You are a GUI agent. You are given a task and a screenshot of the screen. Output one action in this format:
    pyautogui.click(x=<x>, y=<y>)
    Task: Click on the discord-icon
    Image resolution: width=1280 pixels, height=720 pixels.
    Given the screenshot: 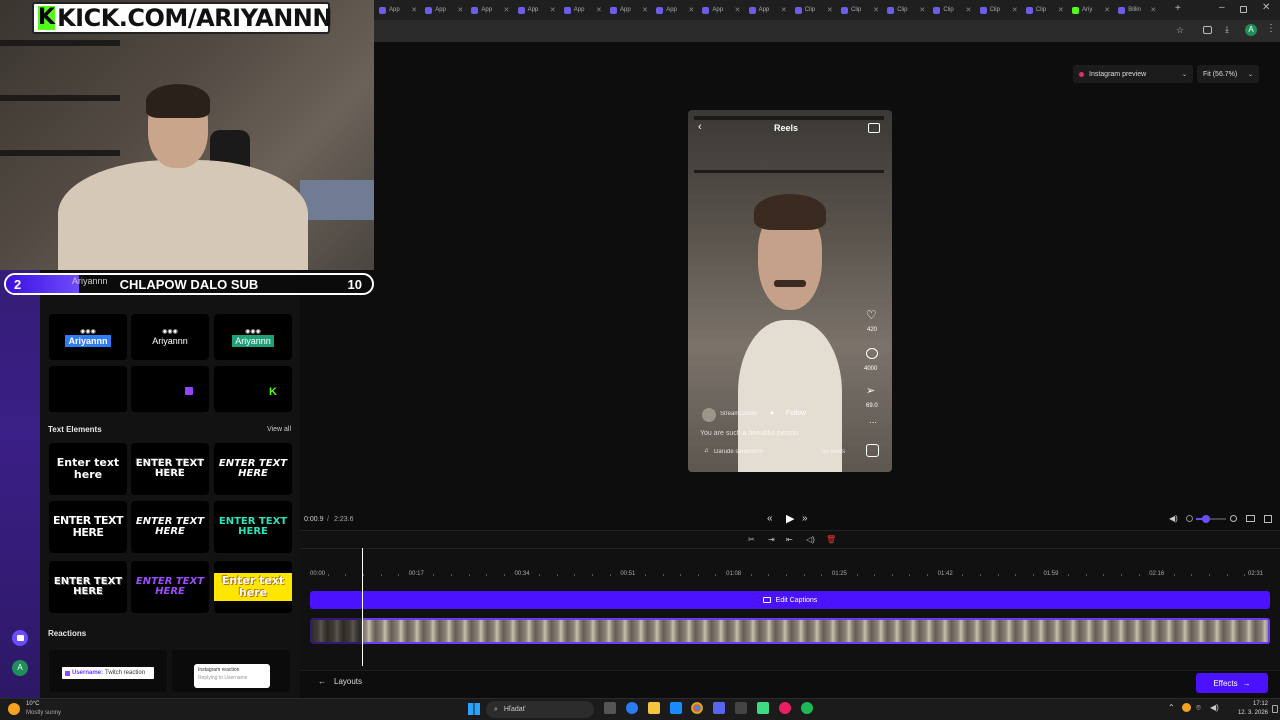 What is the action you would take?
    pyautogui.click(x=719, y=708)
    